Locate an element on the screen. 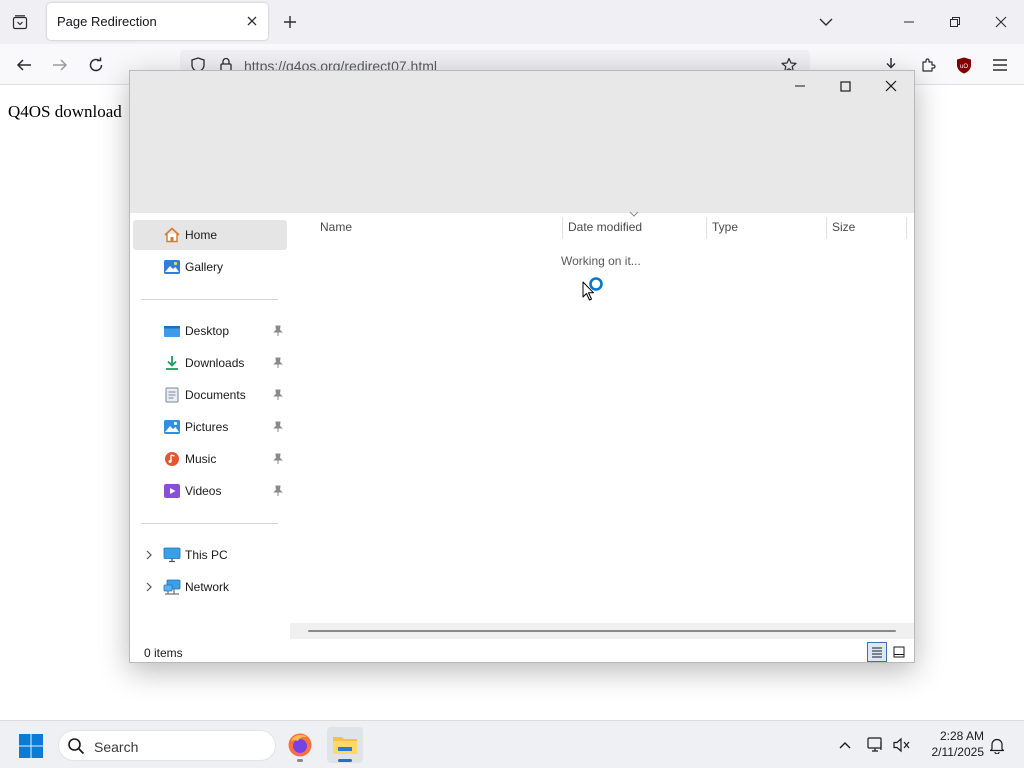  tab-list-icon is located at coordinates (20, 22).